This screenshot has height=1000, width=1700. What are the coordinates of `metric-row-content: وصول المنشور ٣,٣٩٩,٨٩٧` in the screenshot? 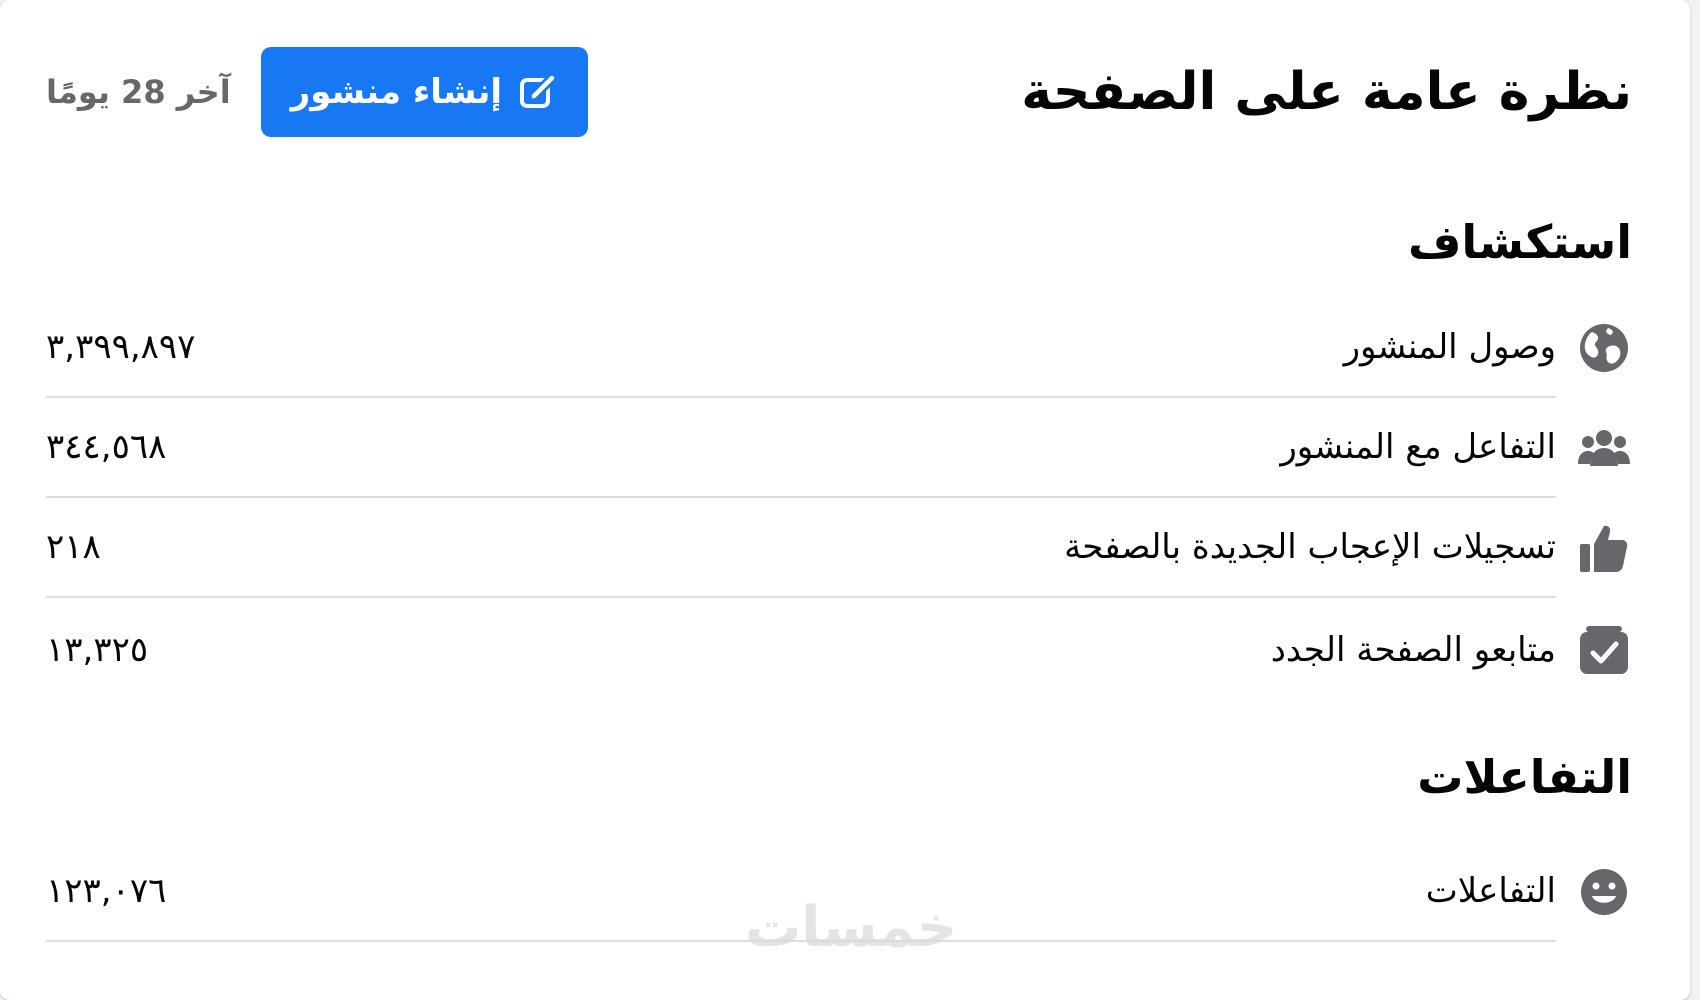 It's located at (801, 348).